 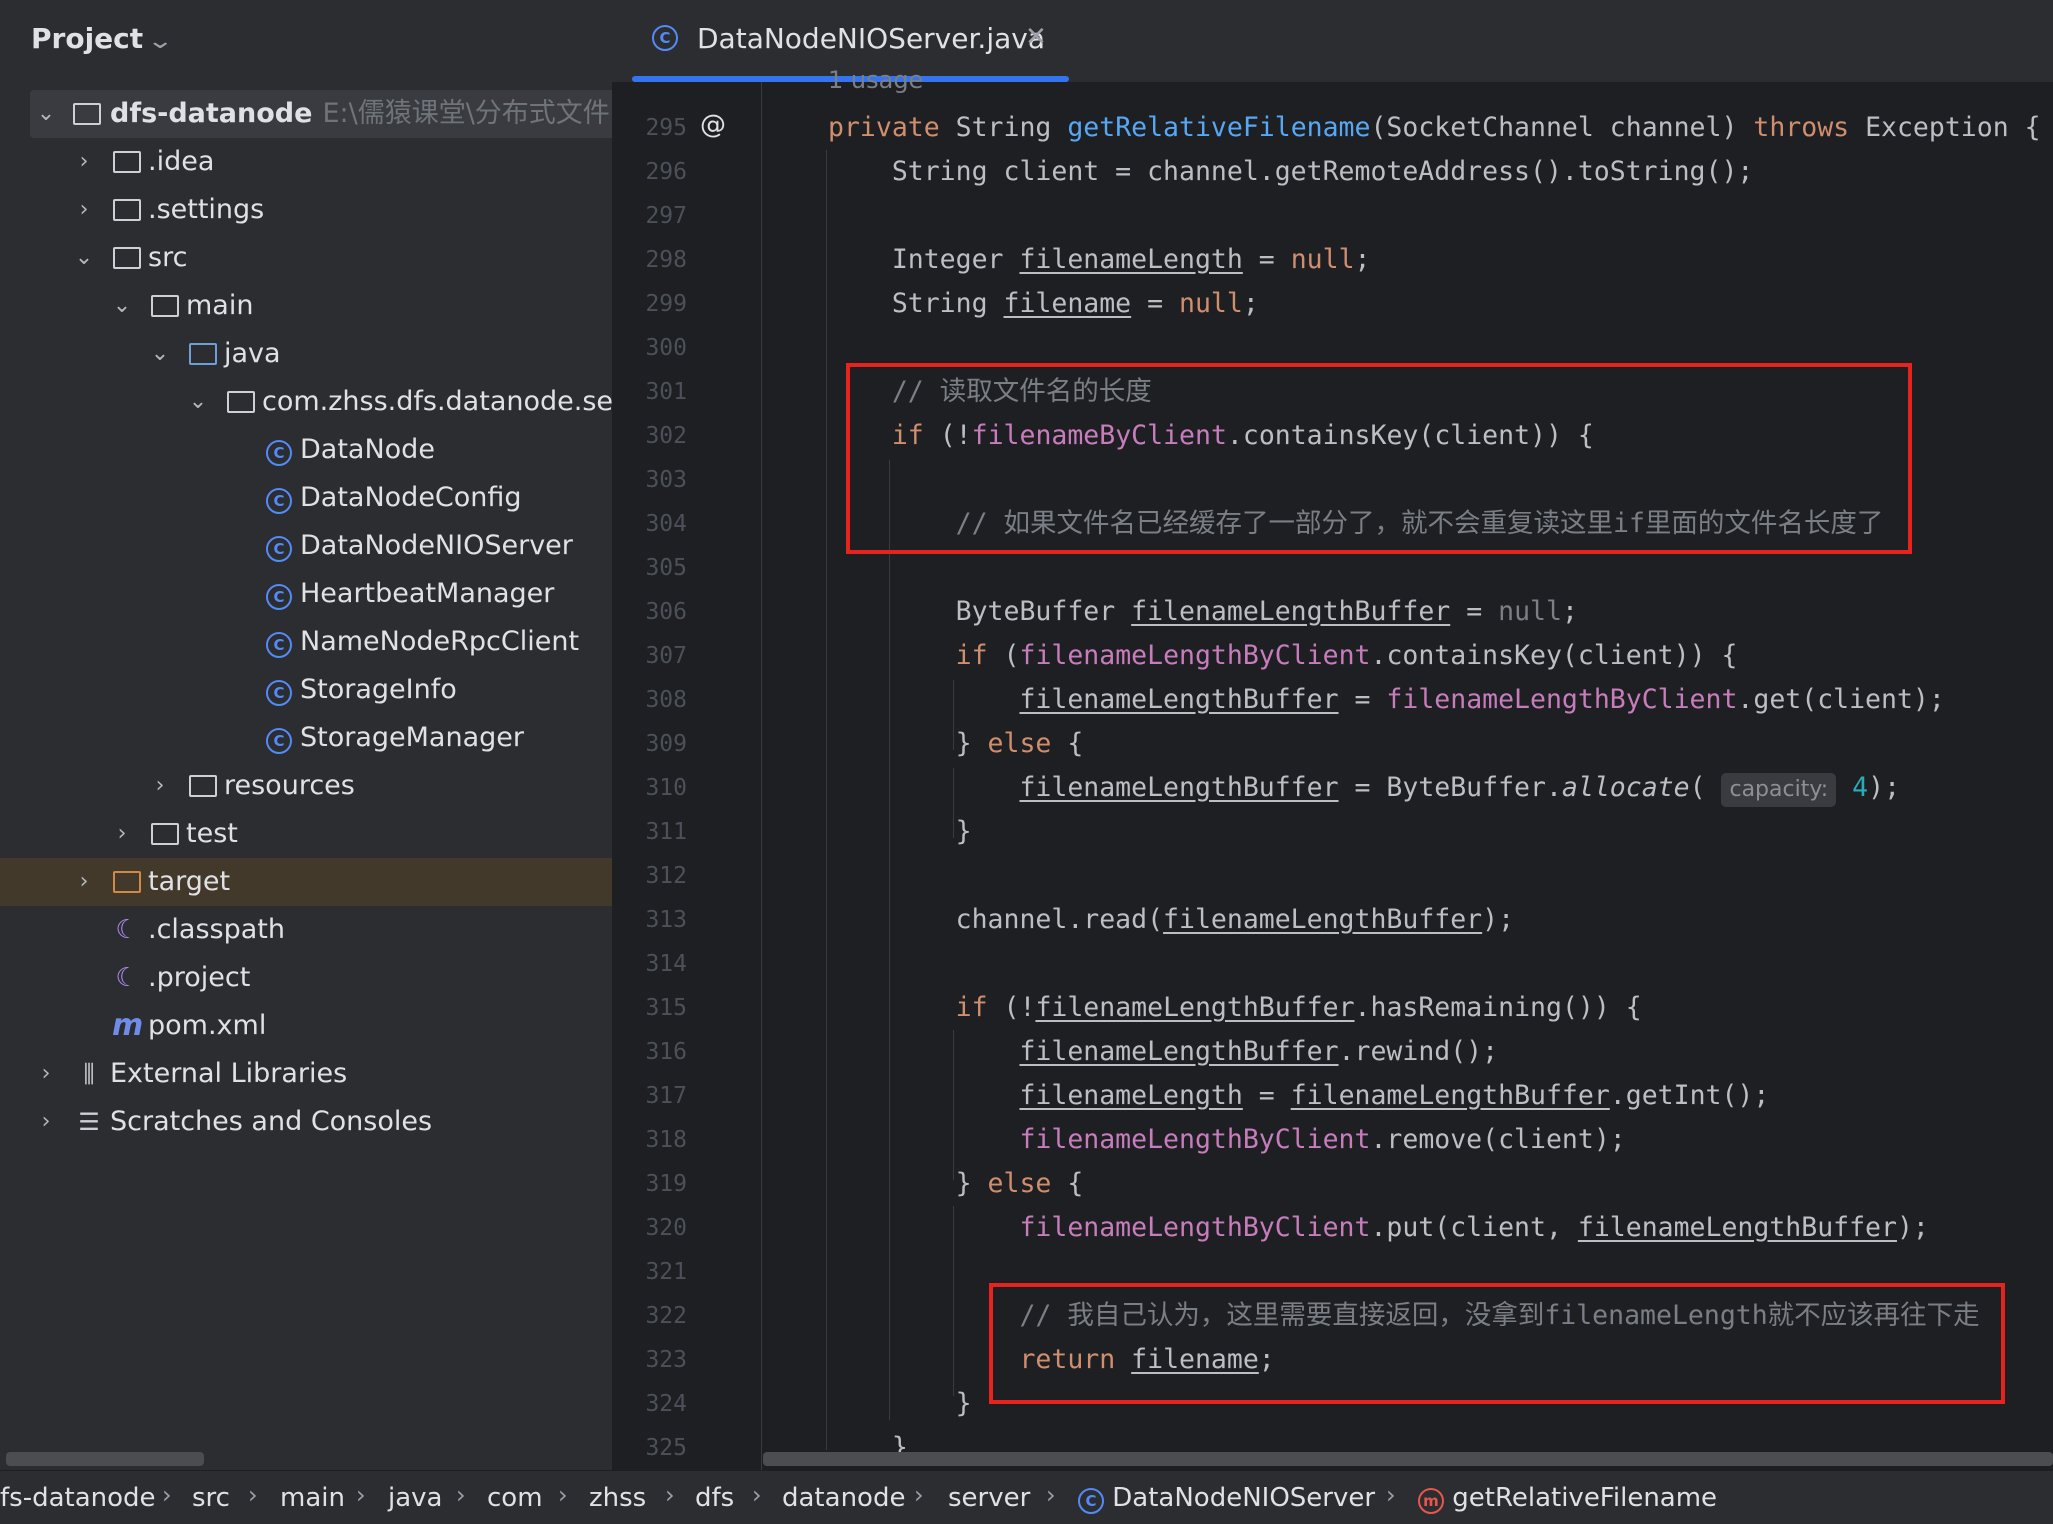 I want to click on sidebar-horizontal-scrollbar, so click(x=105, y=1459).